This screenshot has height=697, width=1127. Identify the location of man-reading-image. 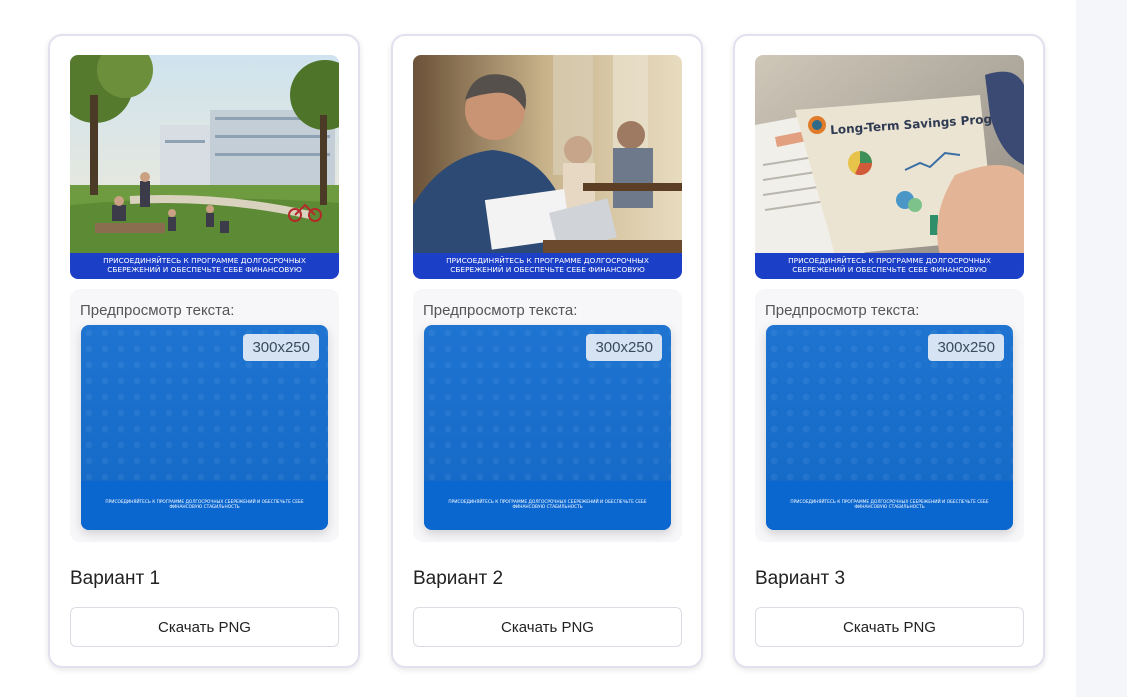
(547, 155).